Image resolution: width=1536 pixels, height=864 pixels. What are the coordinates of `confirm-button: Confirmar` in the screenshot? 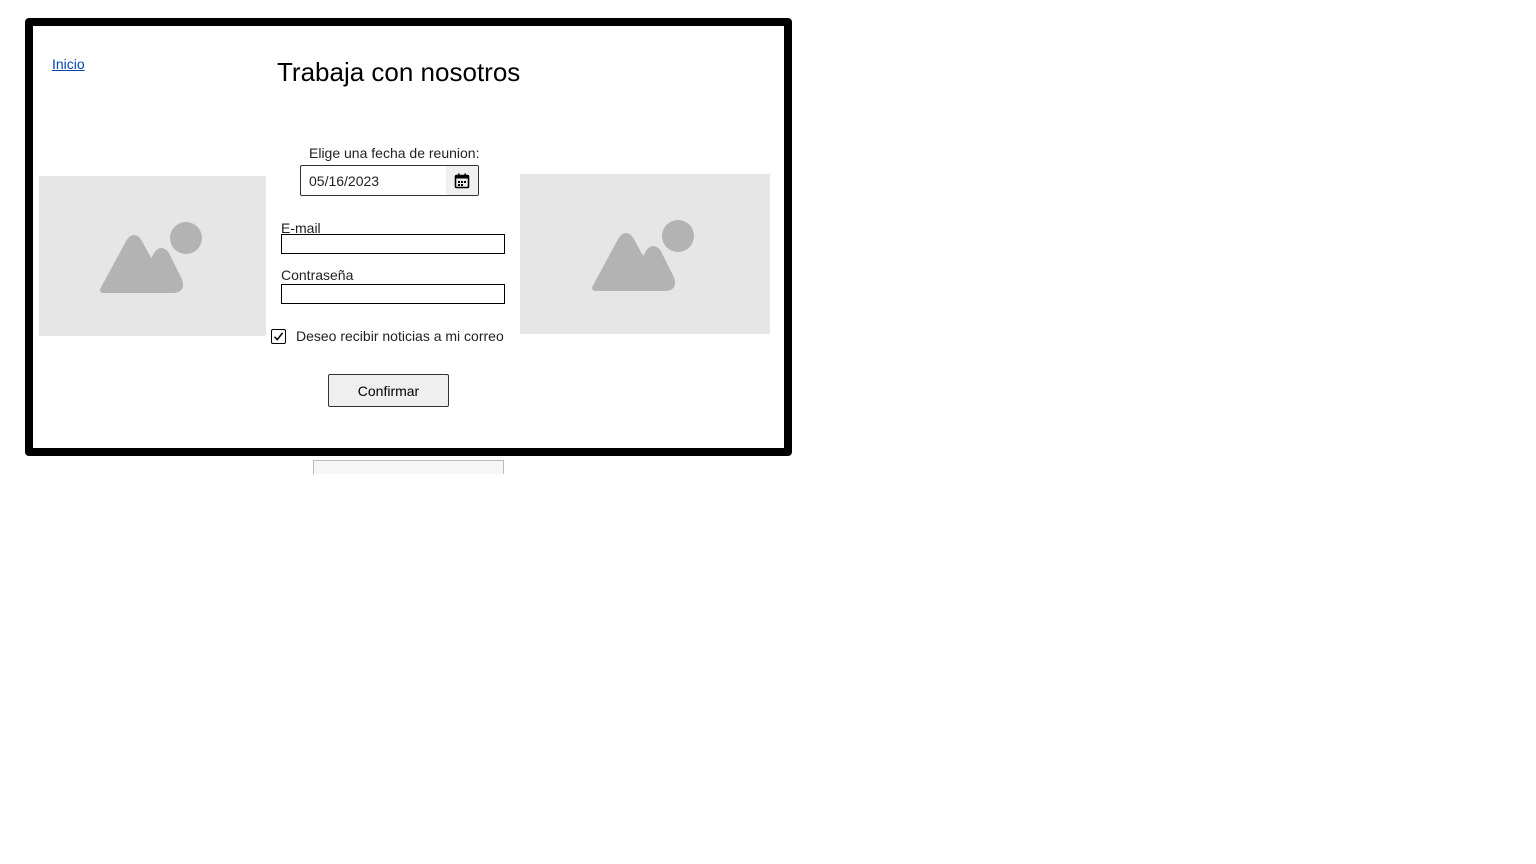 It's located at (388, 390).